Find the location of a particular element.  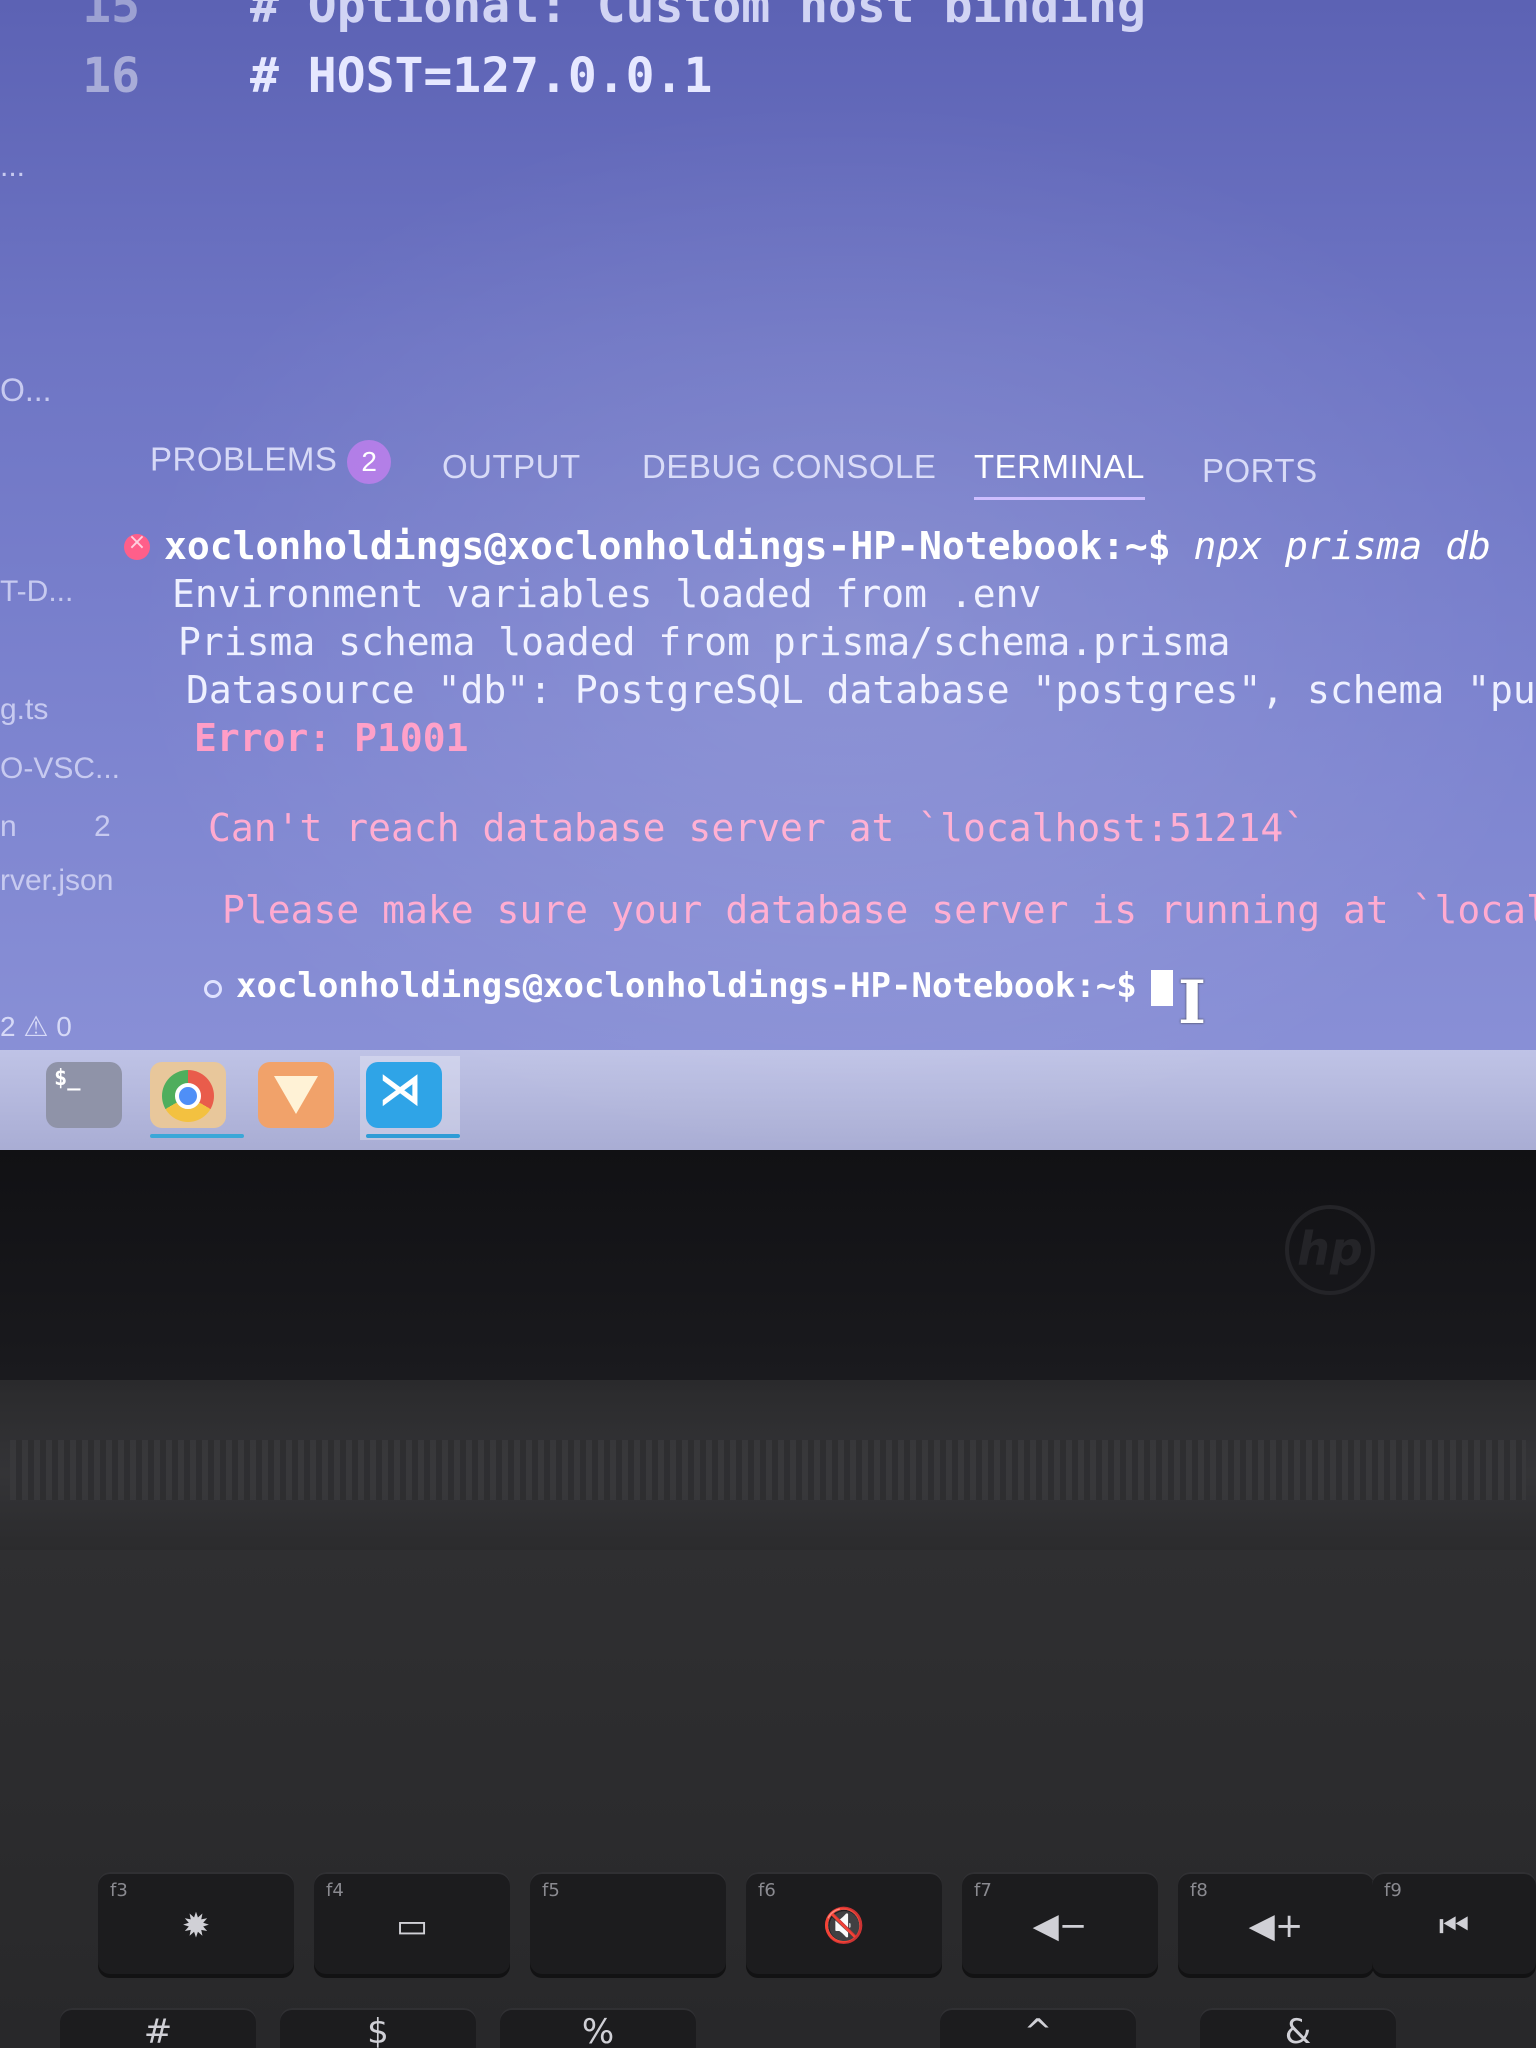

key-percent: % is located at coordinates (598, 2028).